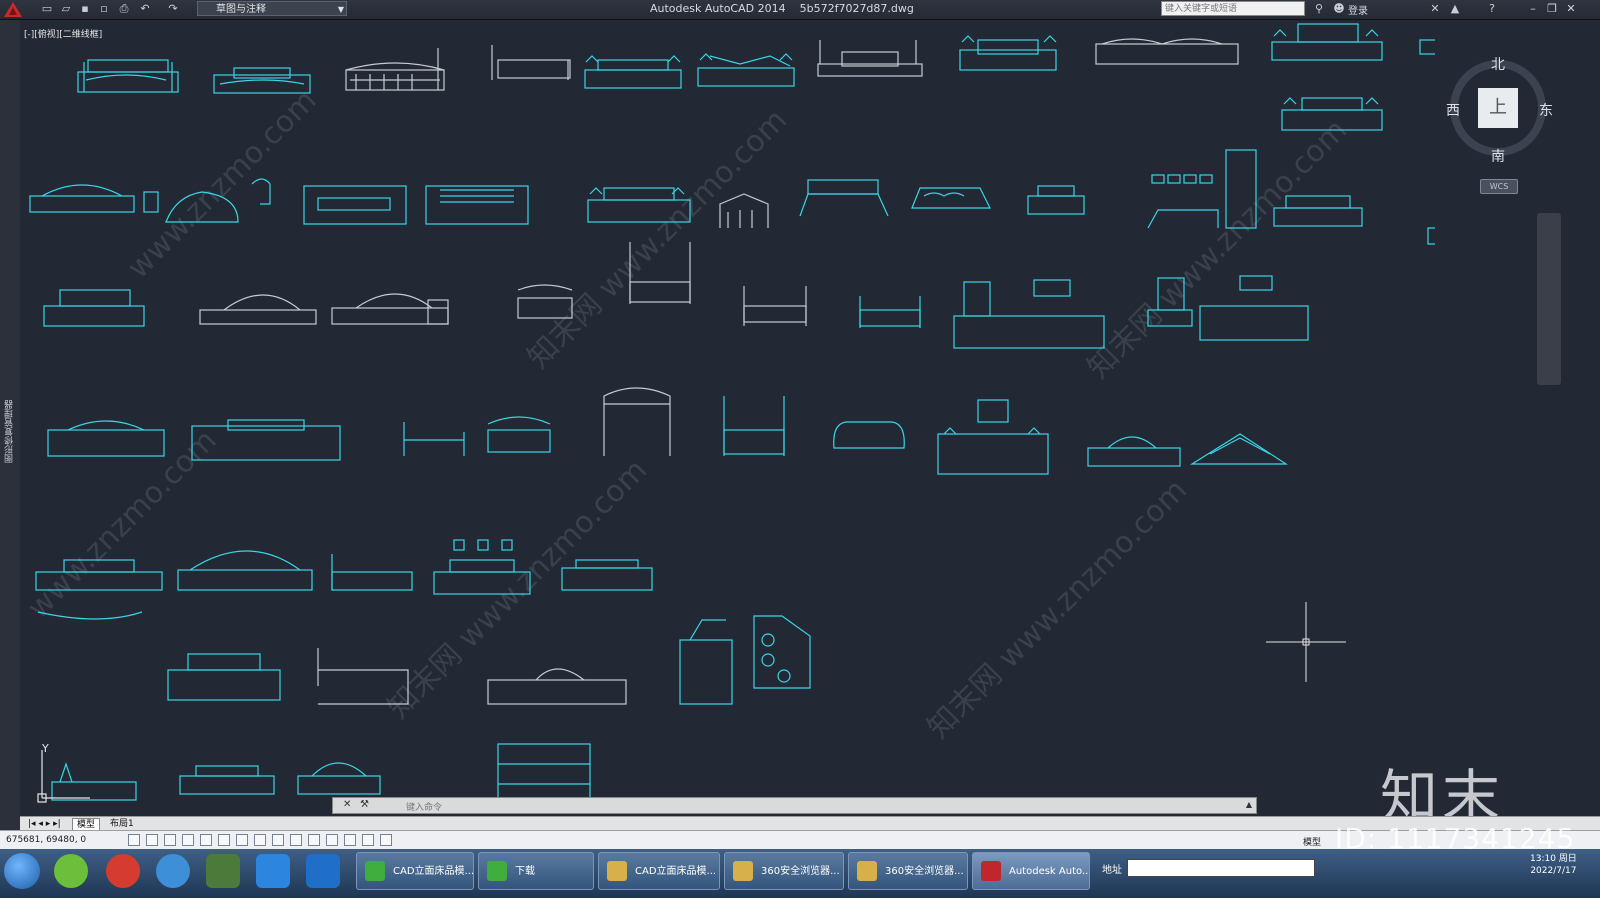  I want to click on user-icon: ☻, so click(1339, 9).